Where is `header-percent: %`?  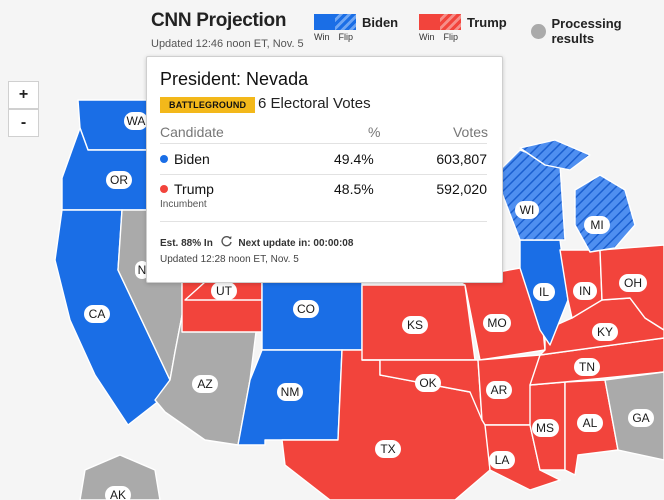
header-percent: % is located at coordinates (374, 132).